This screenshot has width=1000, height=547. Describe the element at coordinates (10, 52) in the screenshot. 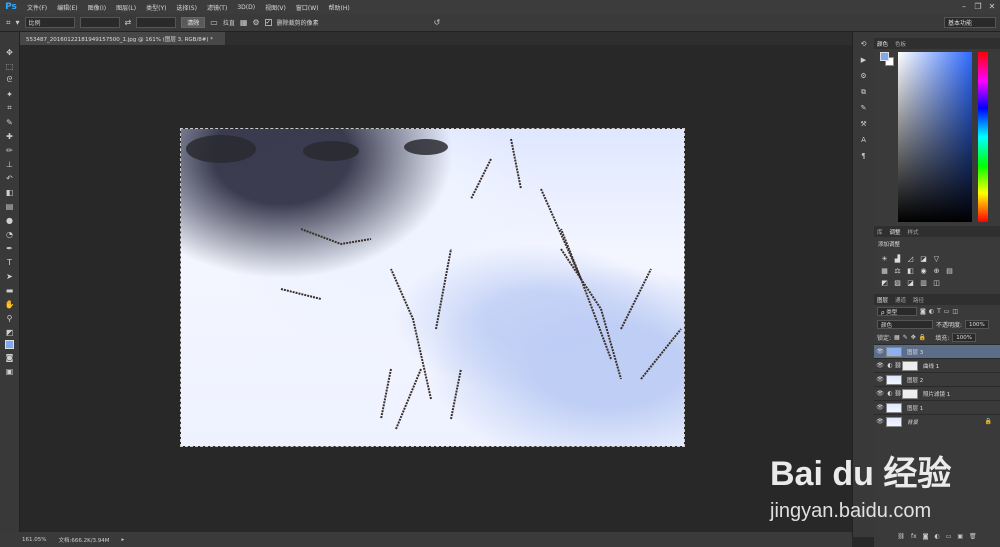

I see `move-tool-icon: ✥` at that location.